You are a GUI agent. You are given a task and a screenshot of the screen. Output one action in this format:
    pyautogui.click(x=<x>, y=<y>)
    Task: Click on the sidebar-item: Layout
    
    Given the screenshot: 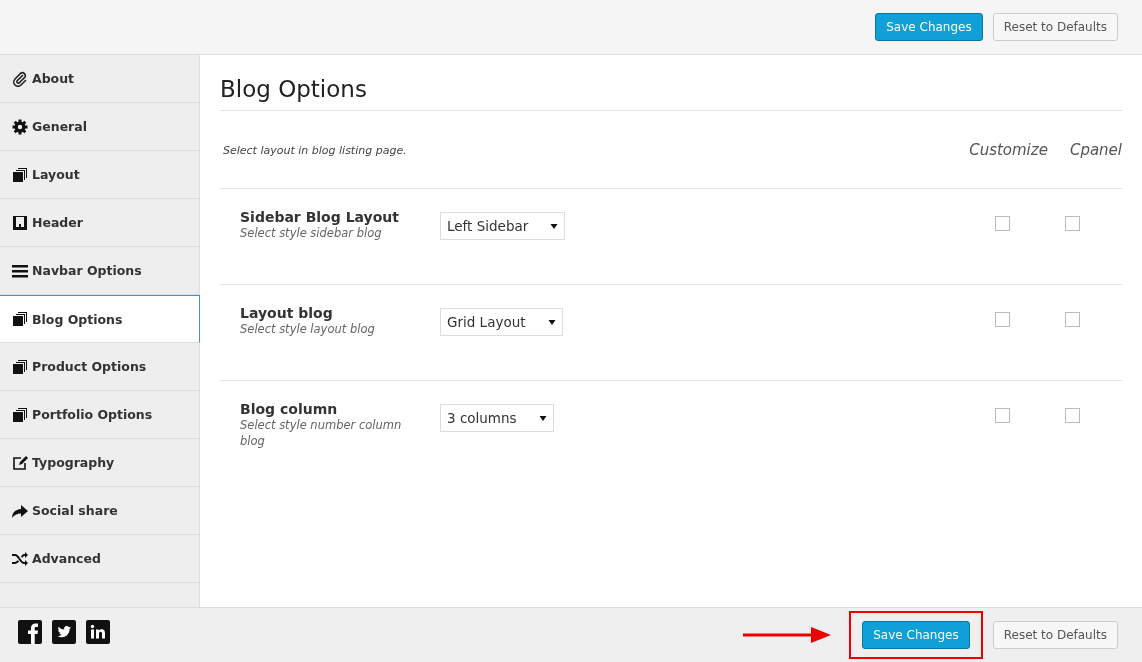 What is the action you would take?
    pyautogui.click(x=99, y=175)
    